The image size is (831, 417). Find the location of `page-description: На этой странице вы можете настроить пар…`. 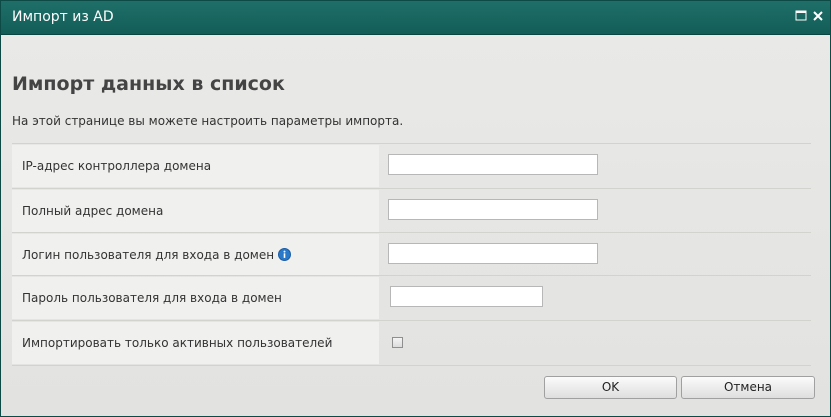

page-description: На этой странице вы можете настроить пар… is located at coordinates (208, 121).